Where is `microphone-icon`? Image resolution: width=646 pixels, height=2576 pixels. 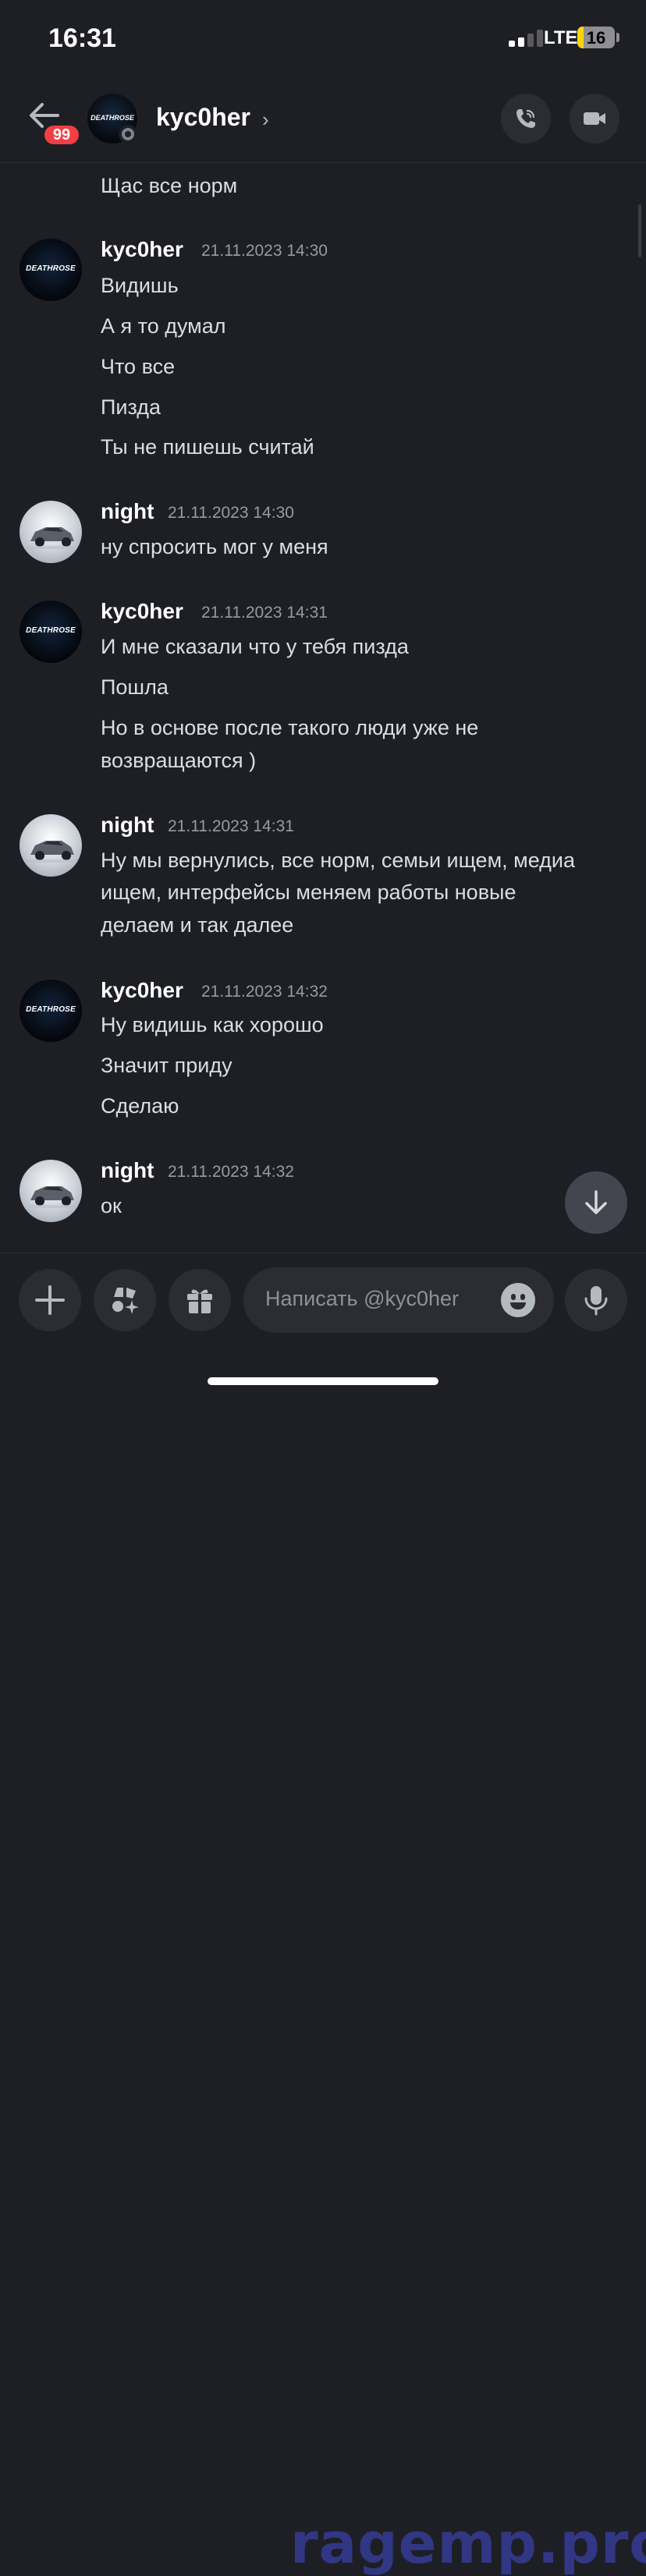
microphone-icon is located at coordinates (596, 1301).